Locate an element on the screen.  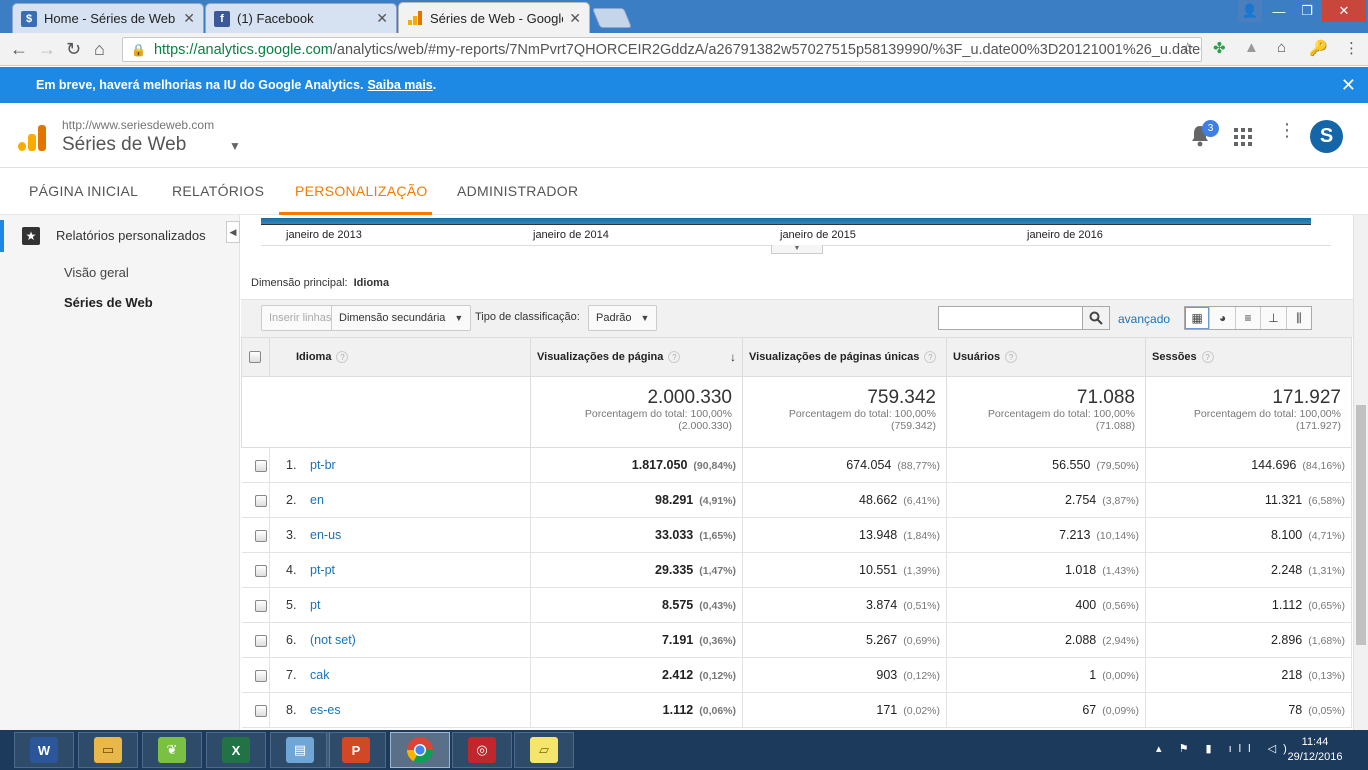
excel-icon: X is located at coordinates (236, 750).